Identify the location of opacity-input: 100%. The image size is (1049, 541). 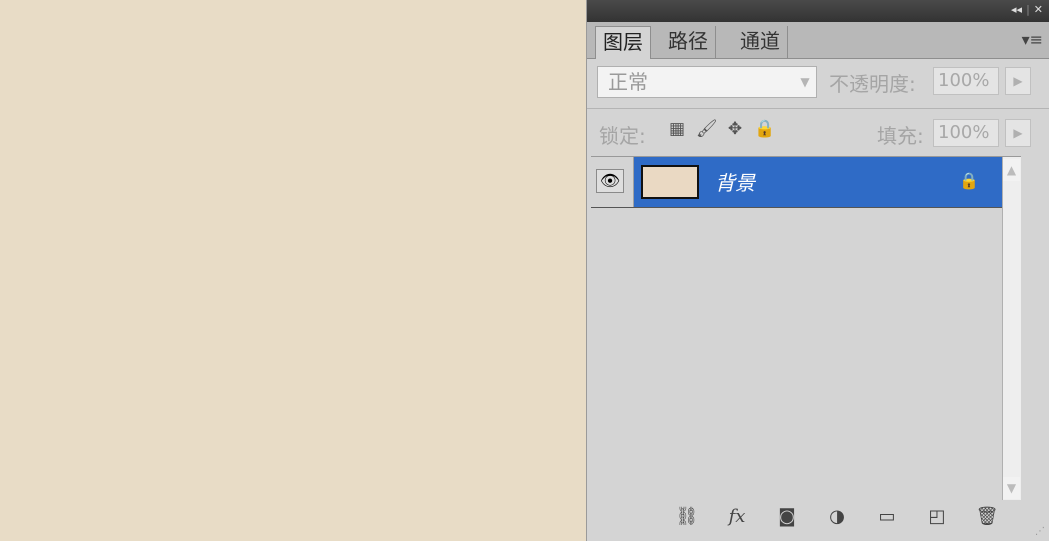
(966, 81).